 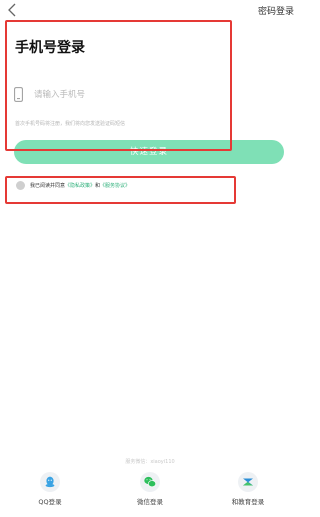 What do you see at coordinates (50, 482) in the screenshot?
I see `qq-icon` at bounding box center [50, 482].